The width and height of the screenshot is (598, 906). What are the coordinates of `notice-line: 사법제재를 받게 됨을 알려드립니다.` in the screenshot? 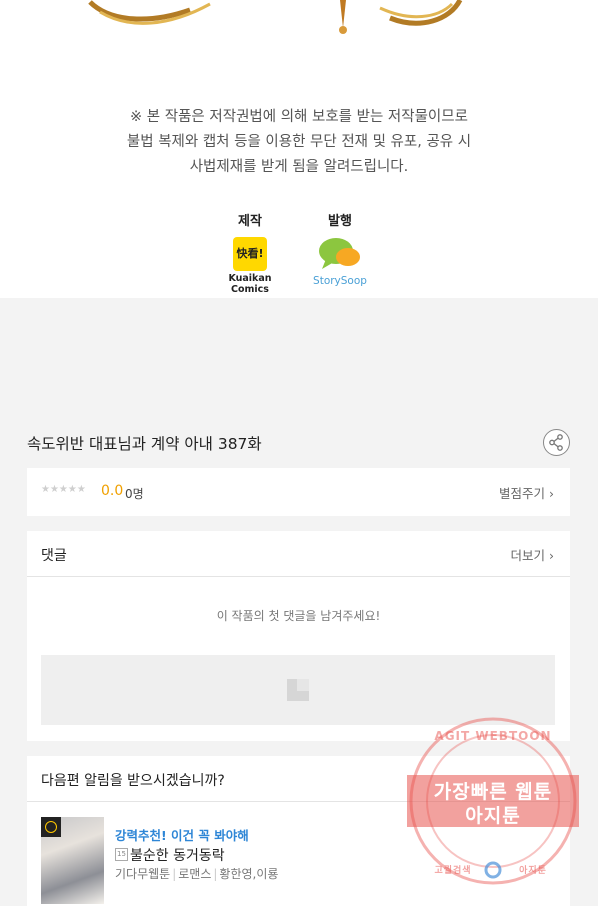 It's located at (299, 167).